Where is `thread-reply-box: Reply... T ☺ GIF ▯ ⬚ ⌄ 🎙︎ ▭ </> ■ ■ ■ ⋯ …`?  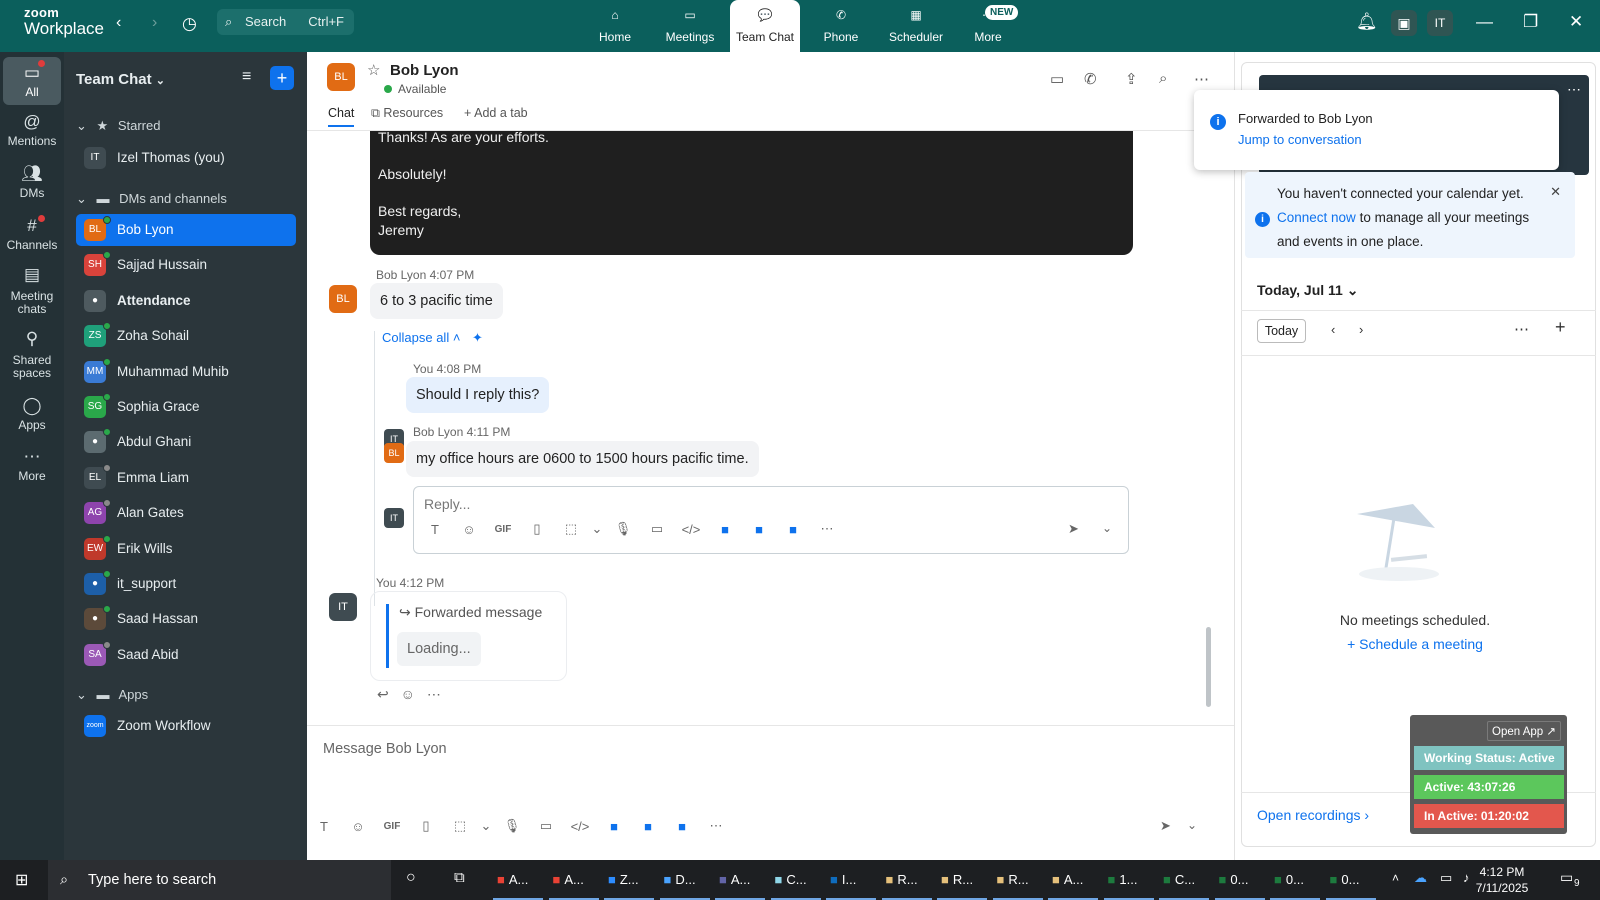
thread-reply-box: Reply... T ☺ GIF ▯ ⬚ ⌄ 🎙︎ ▭ </> ■ ■ ■ ⋯ … is located at coordinates (771, 520).